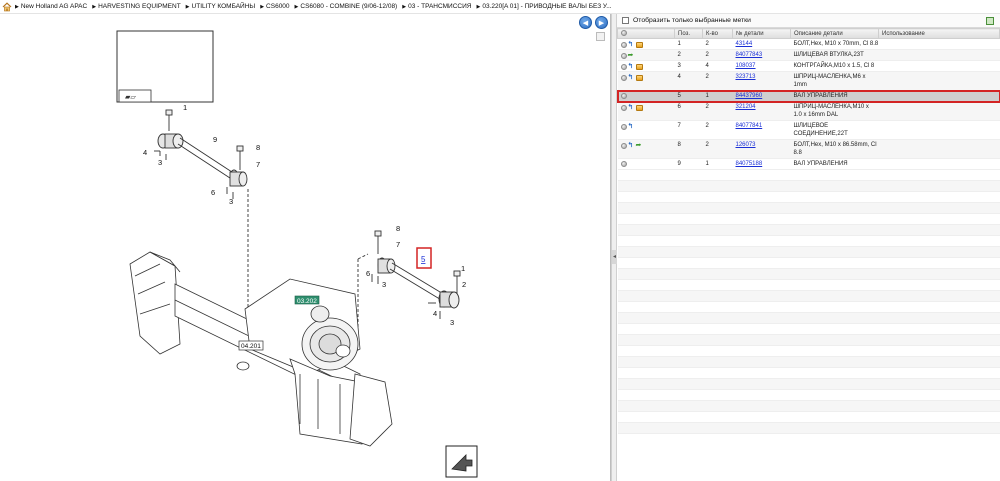 This screenshot has height=481, width=1000. What do you see at coordinates (274, 6) in the screenshot?
I see `breadcrumb-item-series: ▶ CS6000` at bounding box center [274, 6].